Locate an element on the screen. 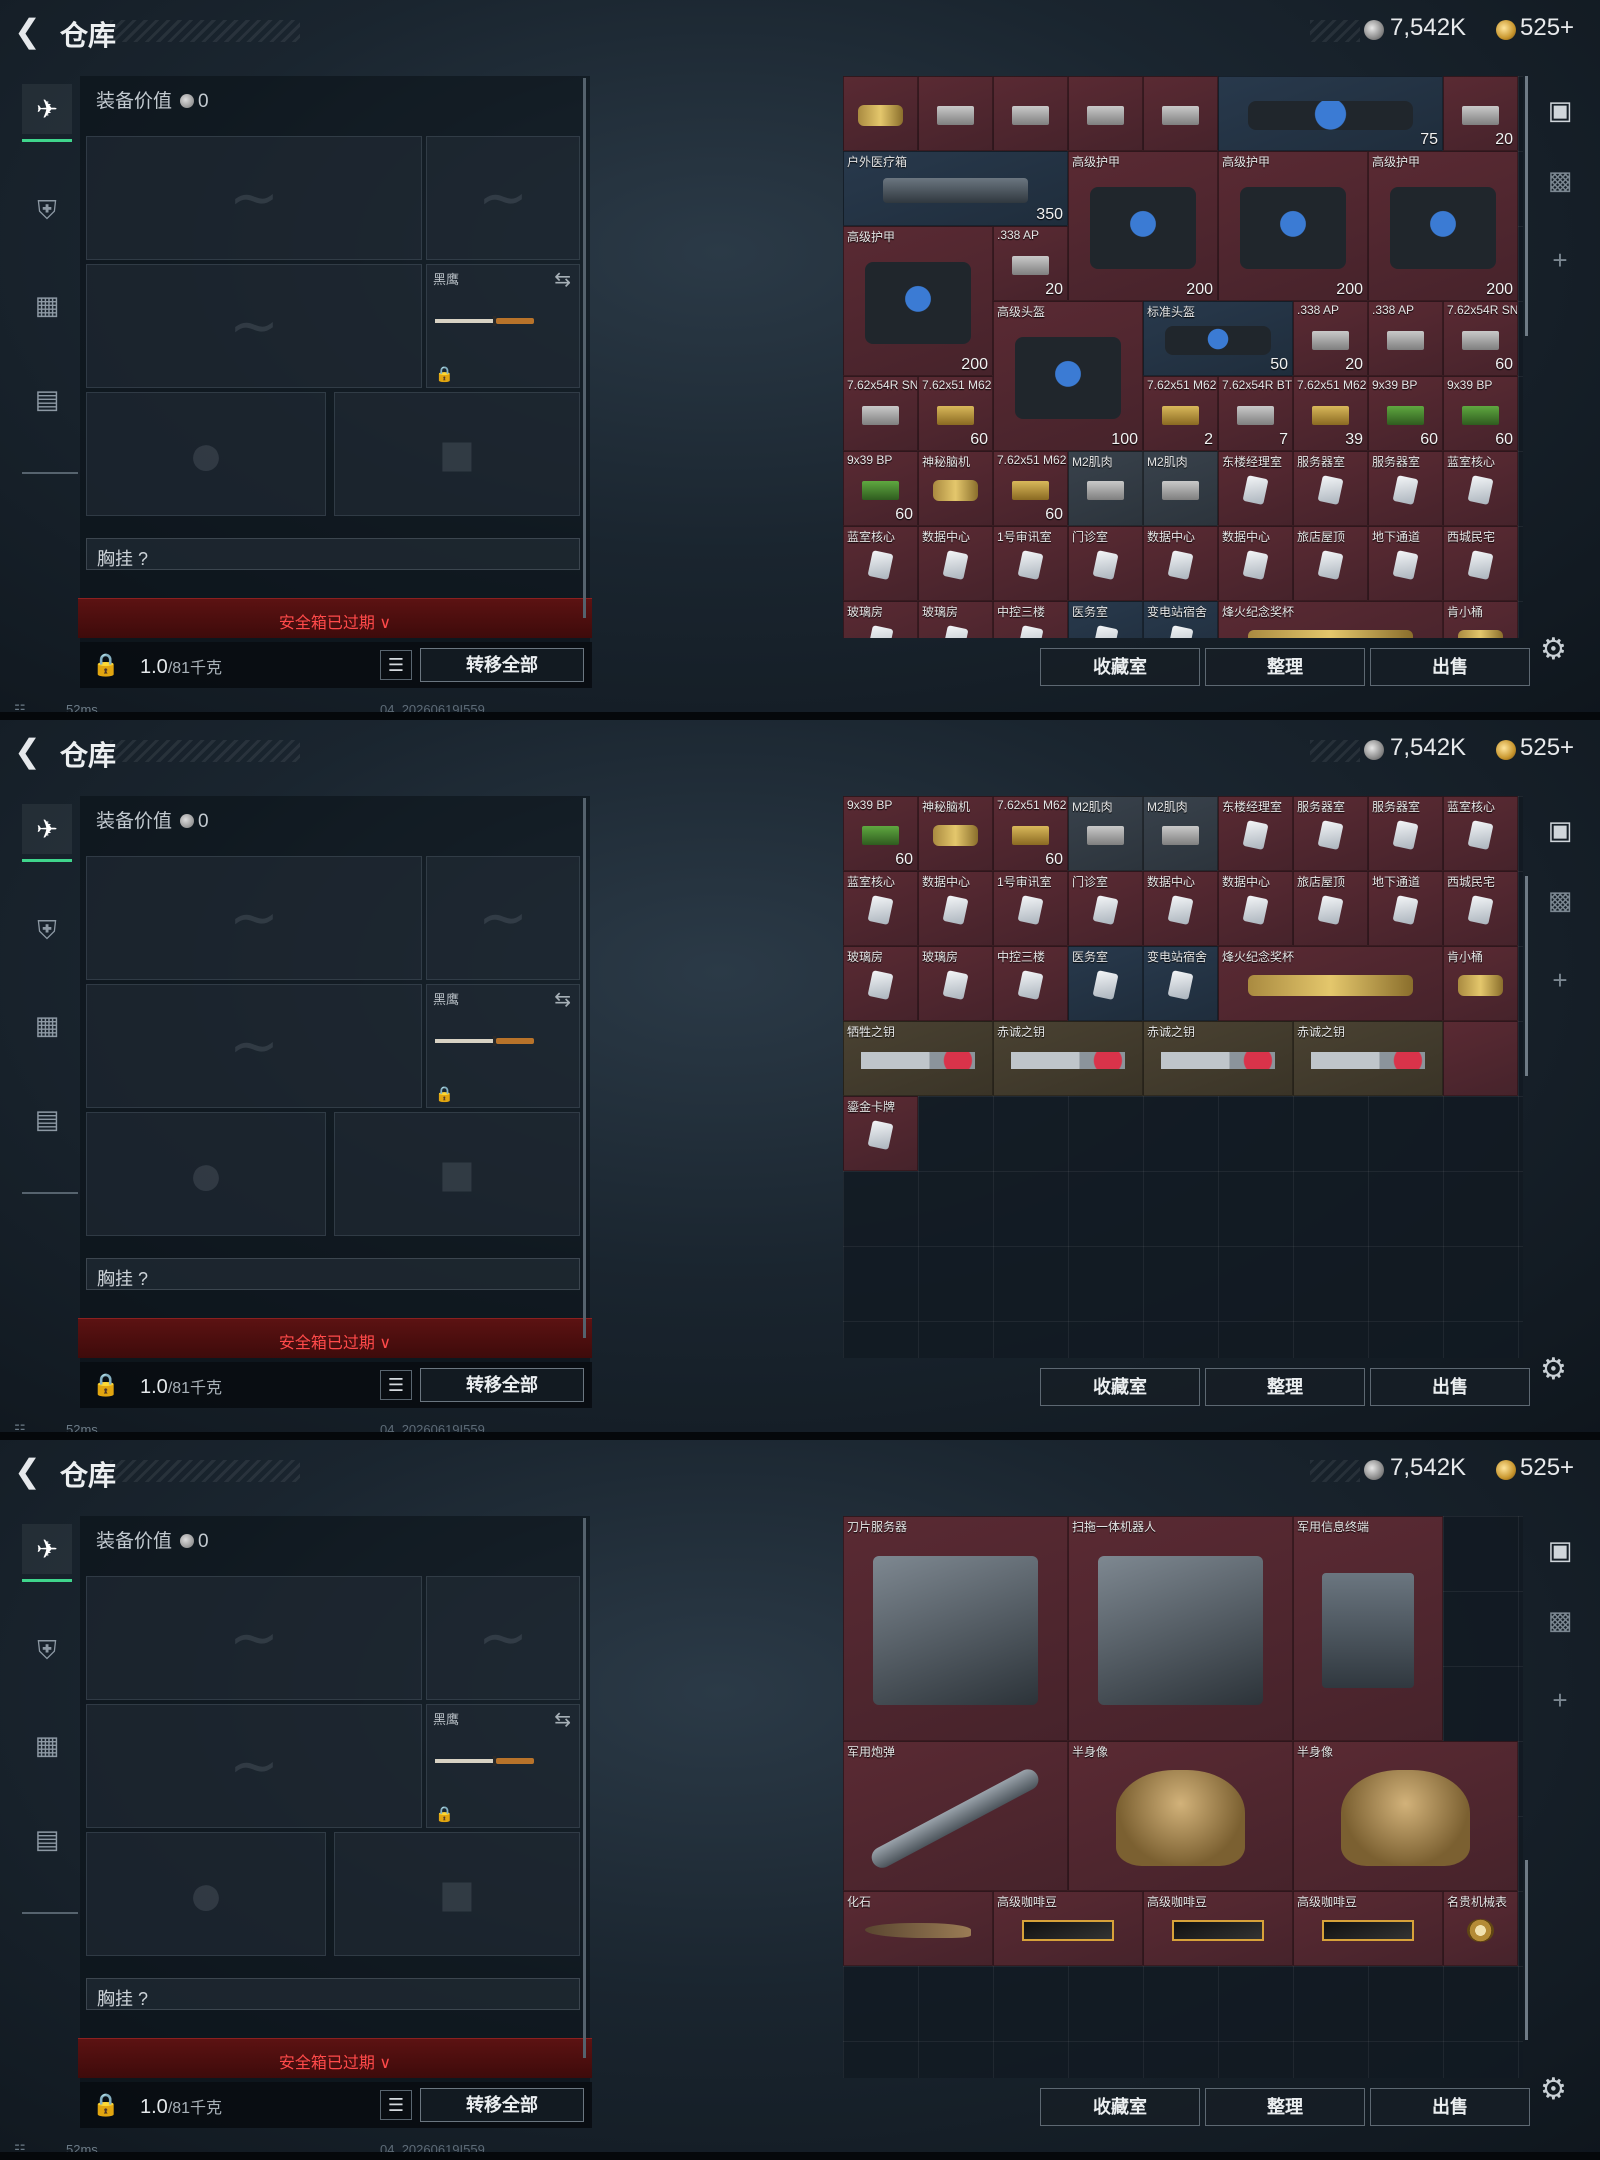 The height and width of the screenshot is (2160, 1600). stash-item: 神秘脑机 is located at coordinates (955, 488).